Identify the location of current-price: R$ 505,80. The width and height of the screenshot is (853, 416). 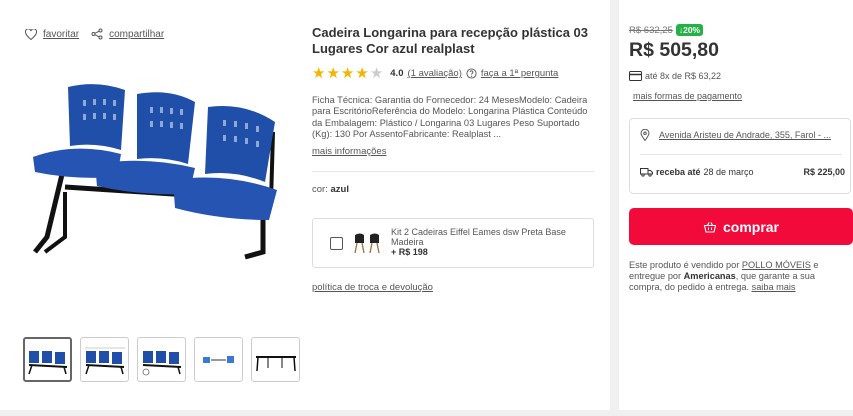
(674, 50).